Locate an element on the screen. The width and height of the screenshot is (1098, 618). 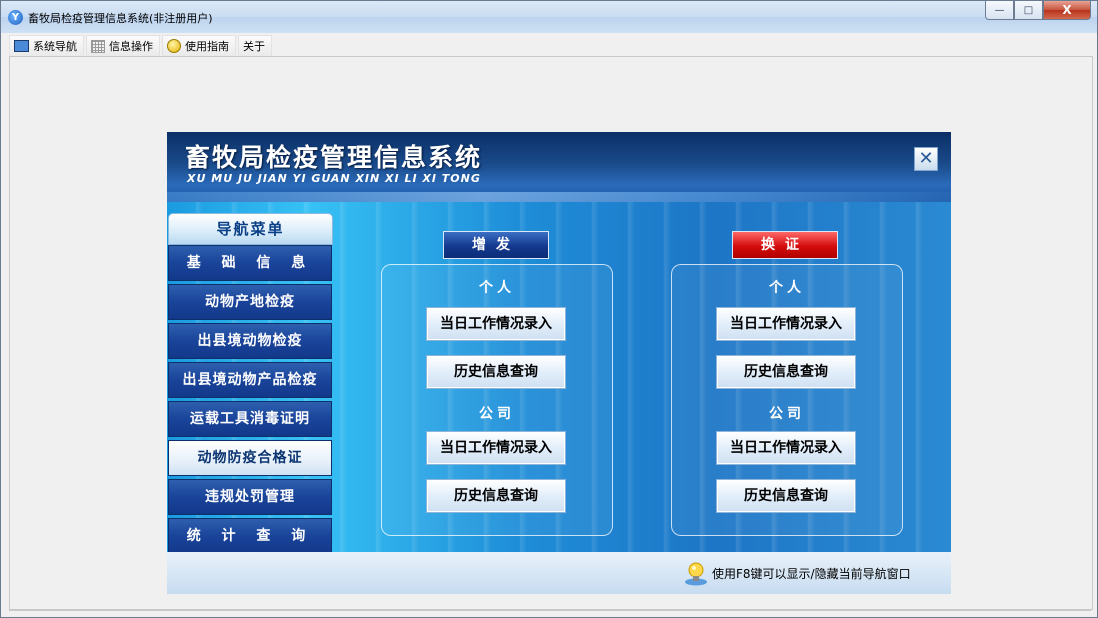
menu-bar: 系统导航 信息操作 使用指南 关于 is located at coordinates (141, 46).